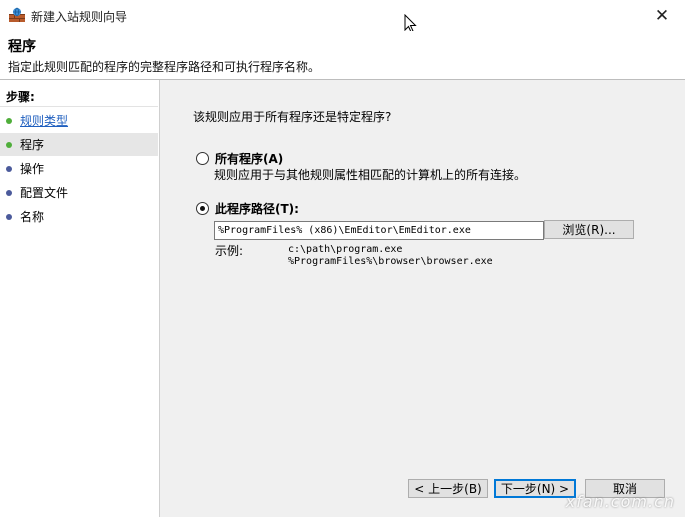 The height and width of the screenshot is (517, 685). I want to click on example-label: 示例:, so click(229, 251).